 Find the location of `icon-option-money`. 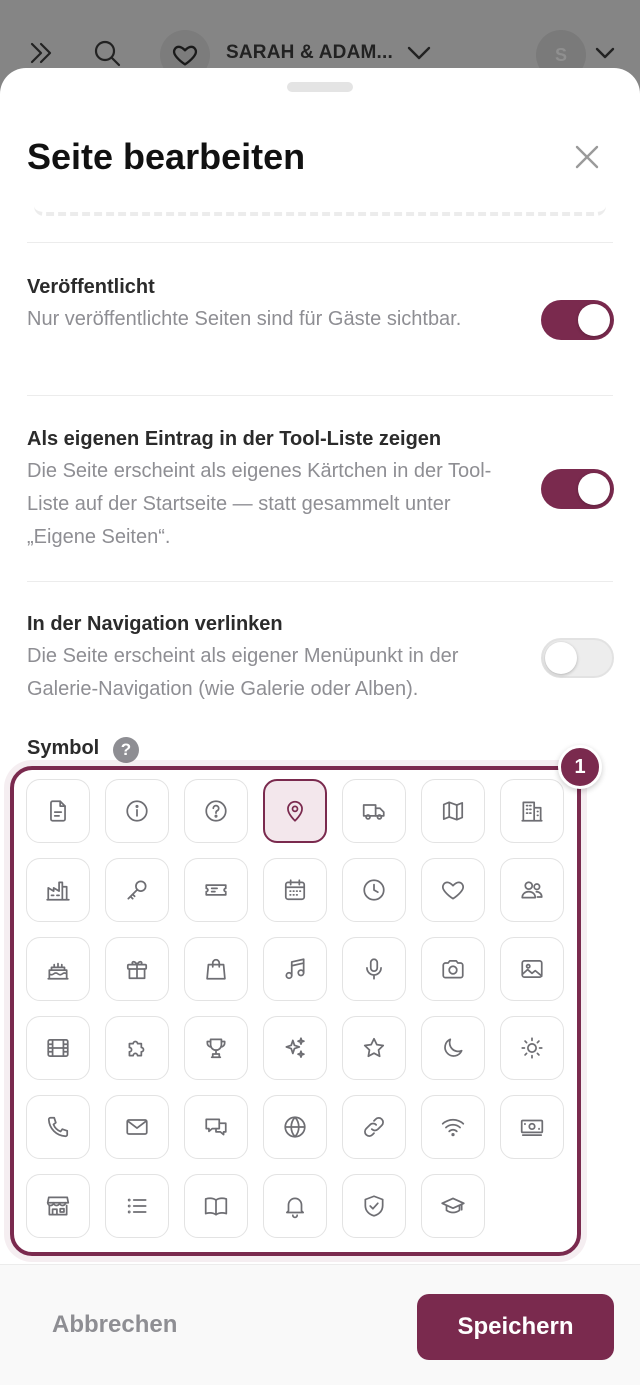

icon-option-money is located at coordinates (532, 1127).